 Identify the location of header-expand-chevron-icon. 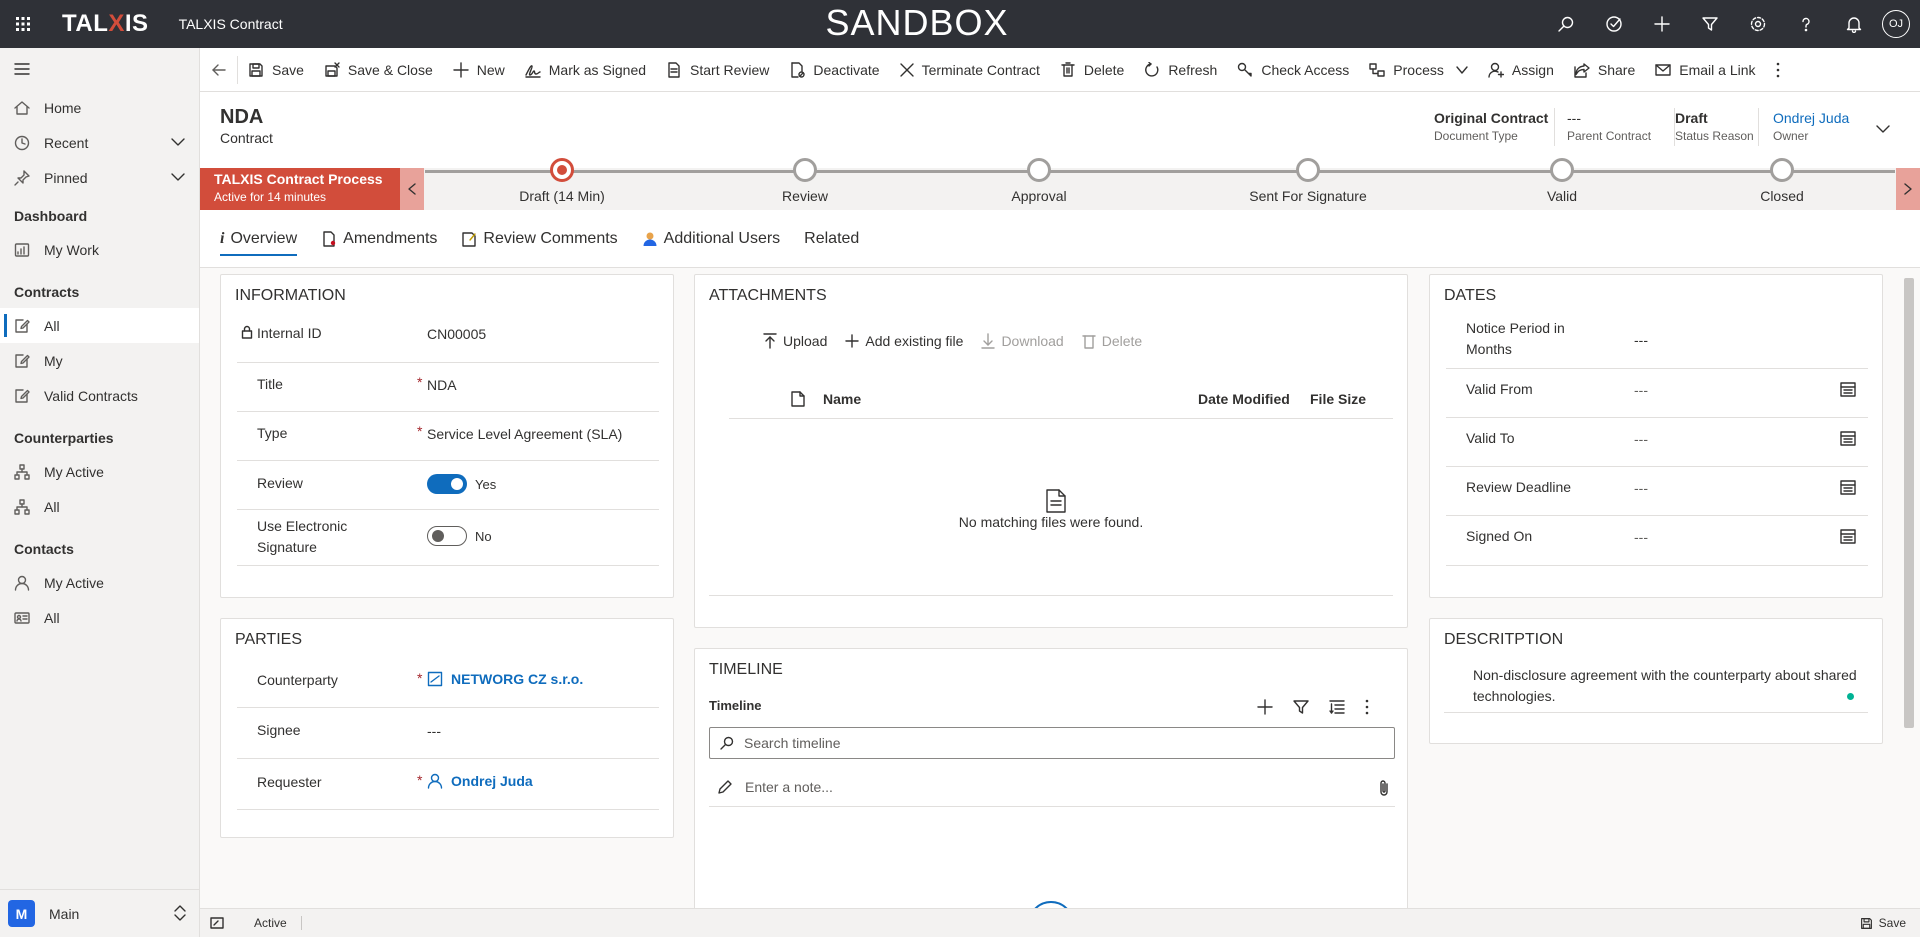
(1883, 129).